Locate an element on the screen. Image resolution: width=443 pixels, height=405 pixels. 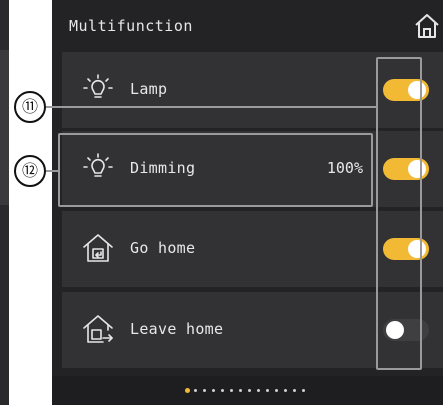
leave-home-icon is located at coordinates (98, 329).